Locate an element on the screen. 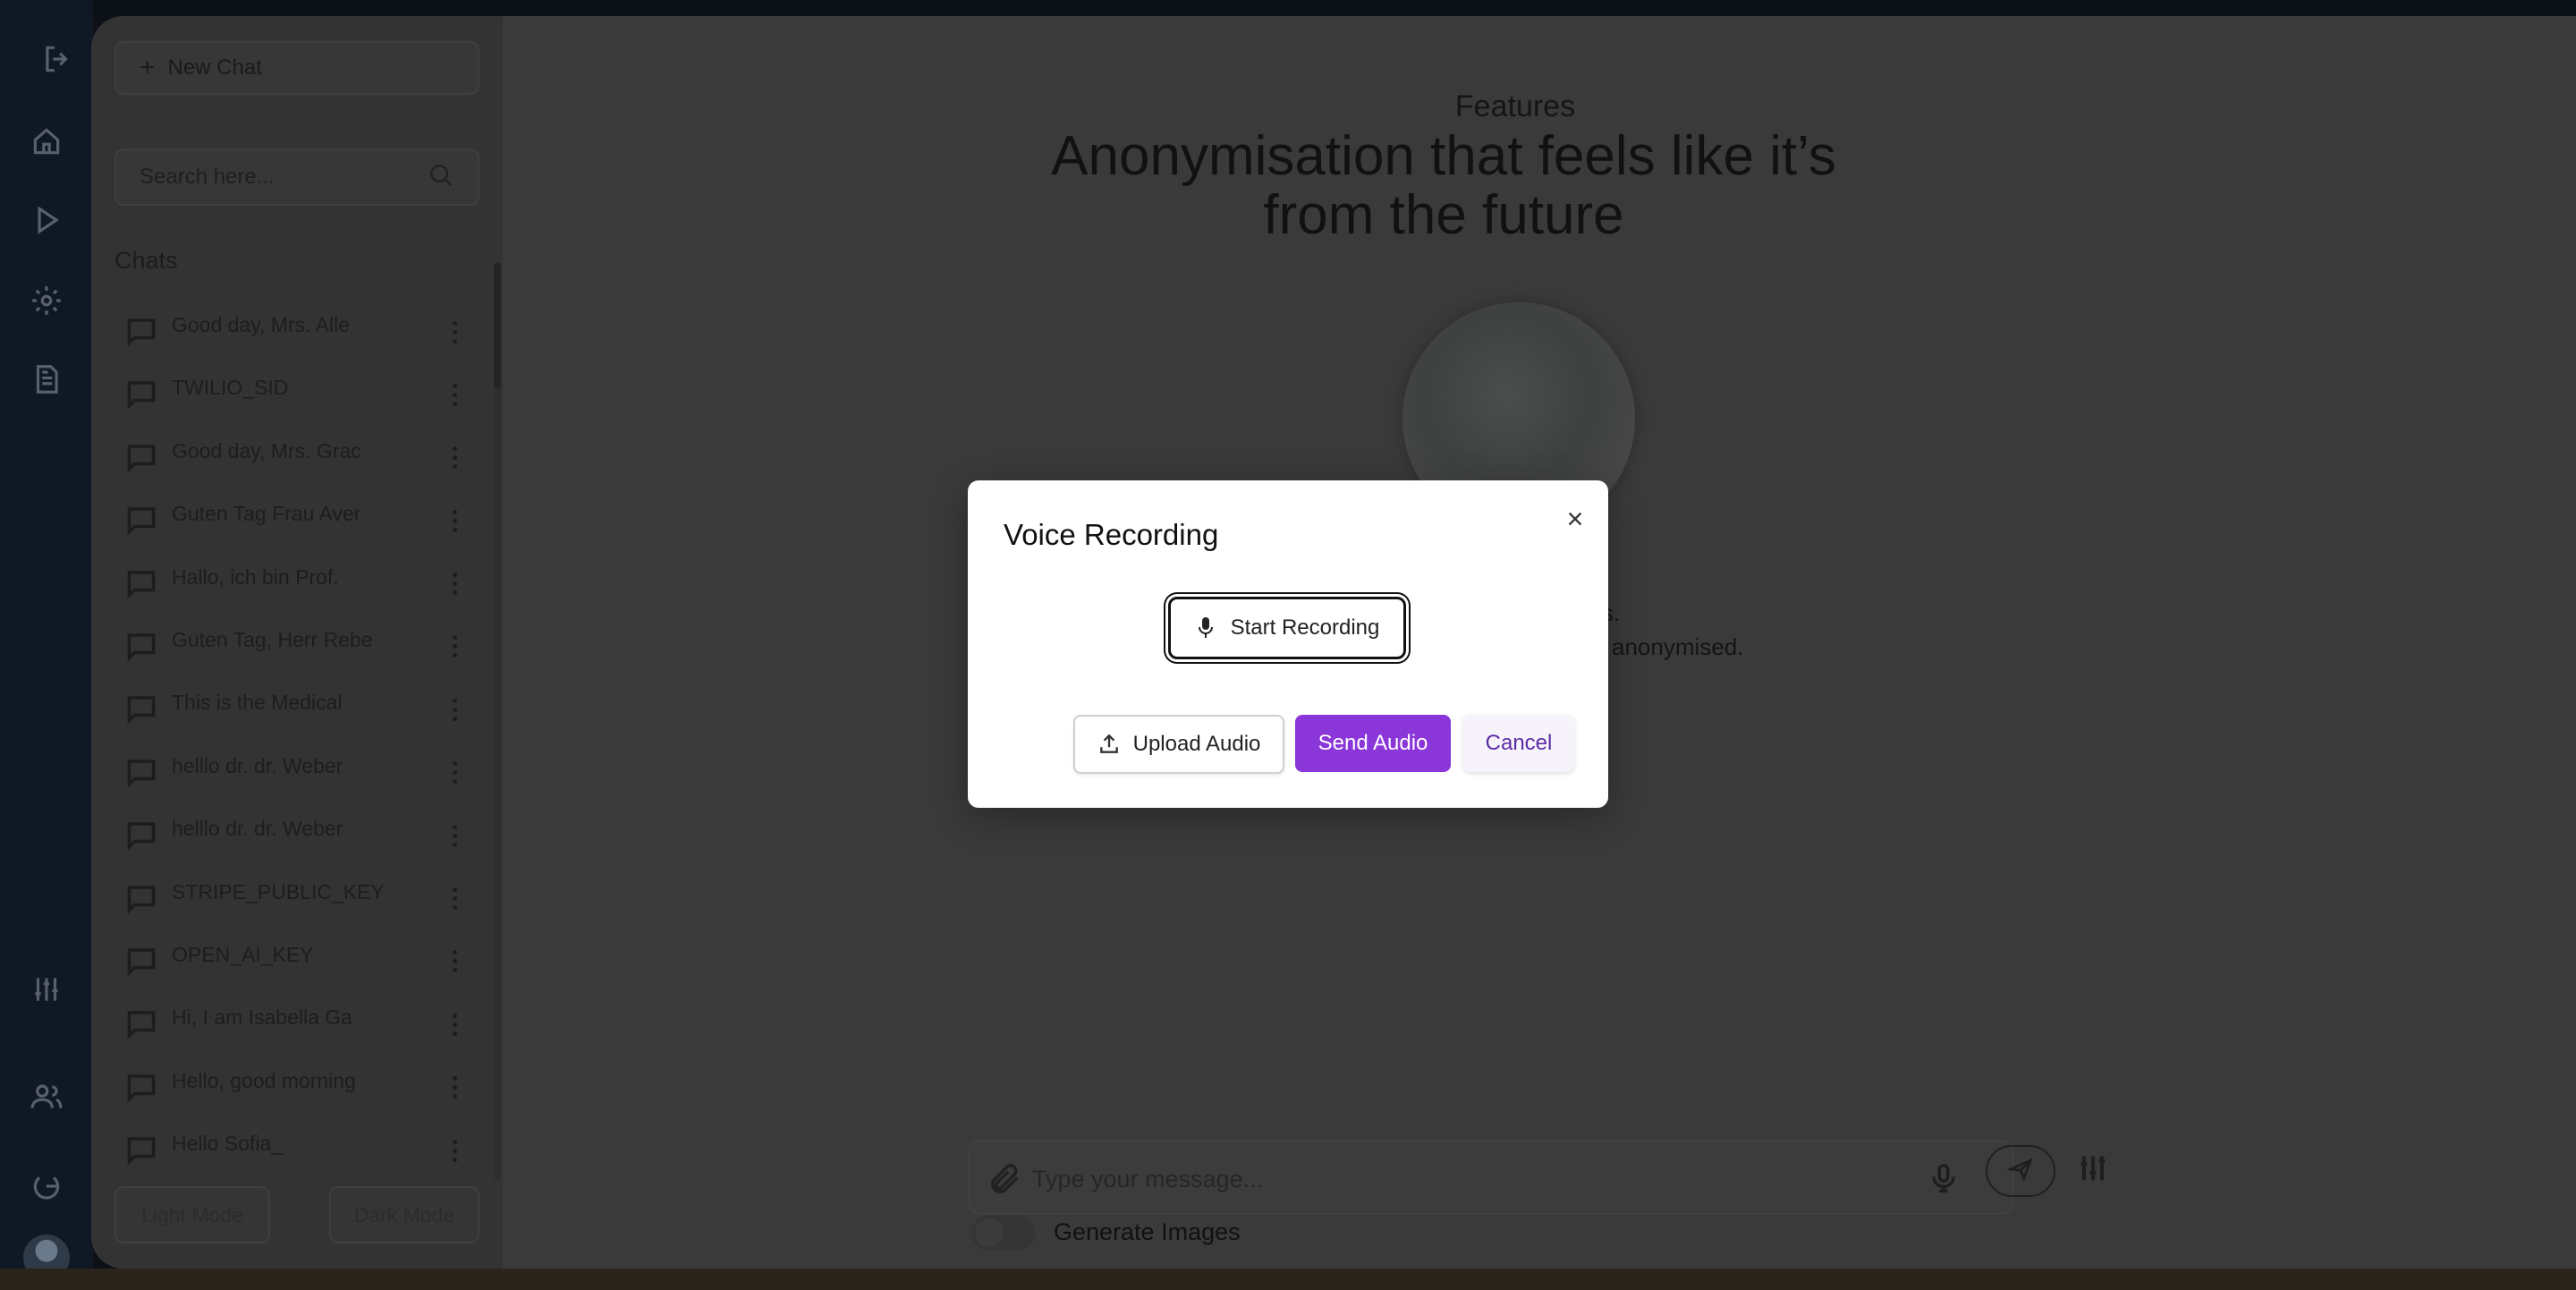 The width and height of the screenshot is (2576, 1290). chat-item-label: STRIPE_PUBLIC_KEY is located at coordinates (278, 891).